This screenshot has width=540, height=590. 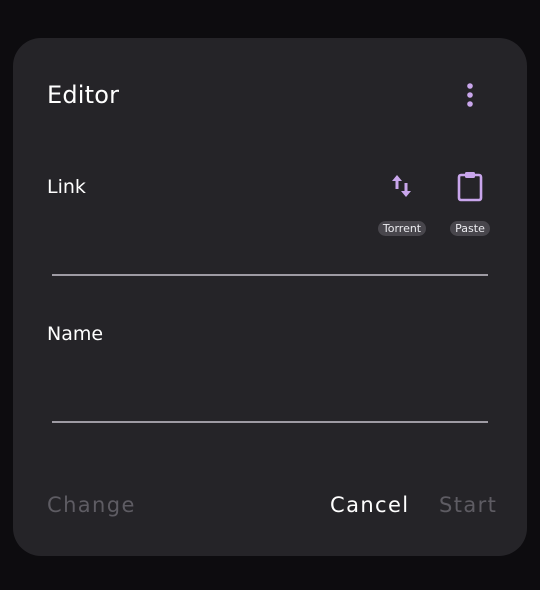 I want to click on swap-vert-icon, so click(x=401, y=186).